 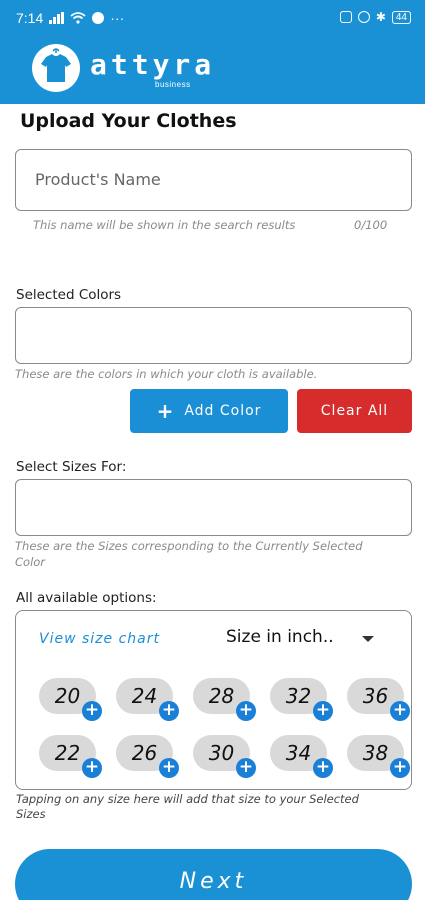 I want to click on selected-sizes-field, so click(x=213, y=507).